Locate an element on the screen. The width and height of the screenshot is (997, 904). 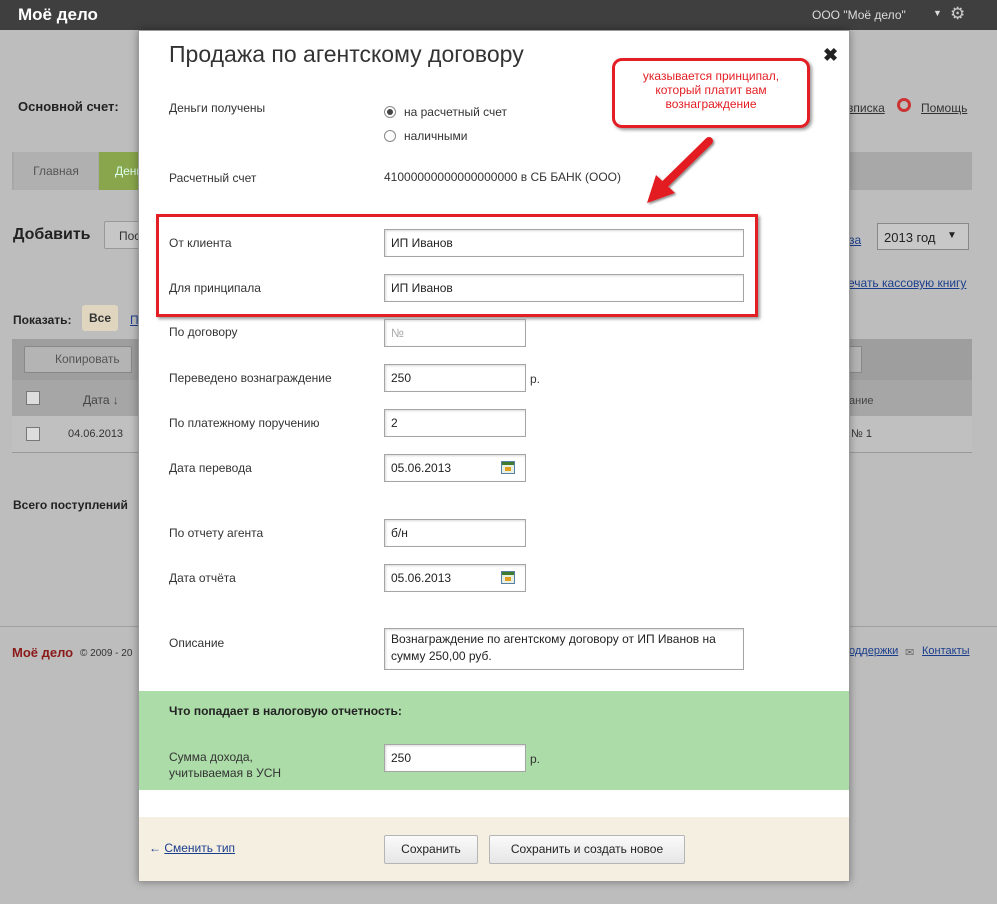
toolbar-button is located at coordinates (855, 359).